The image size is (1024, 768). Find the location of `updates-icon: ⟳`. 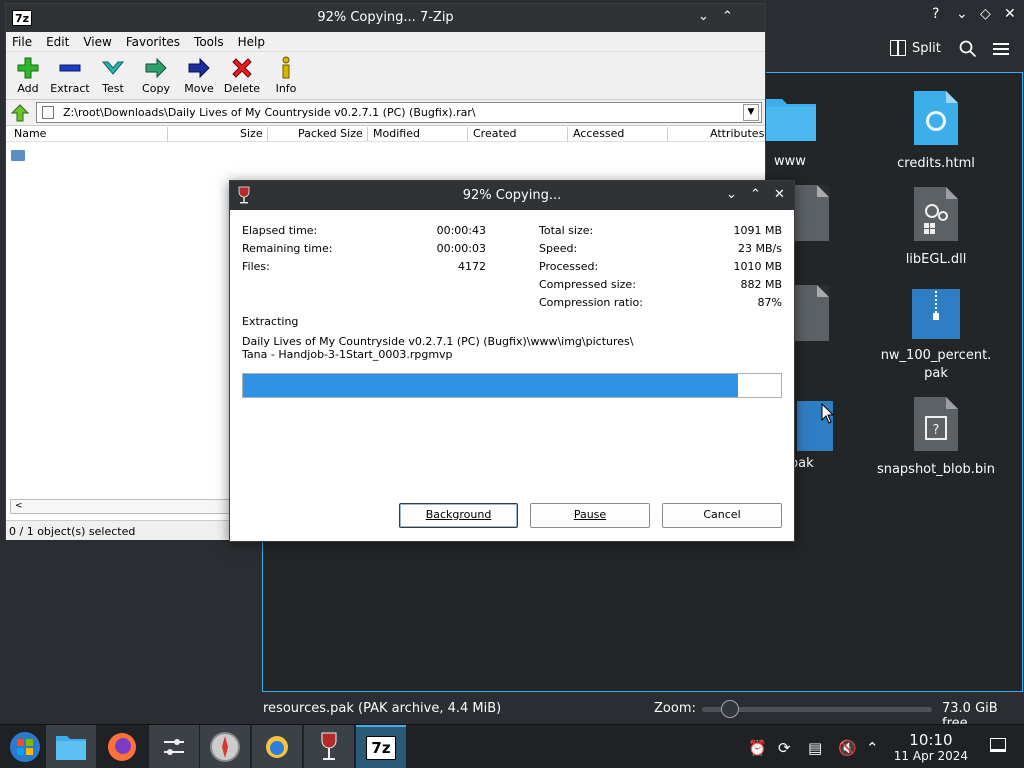

updates-icon: ⟳ is located at coordinates (784, 748).